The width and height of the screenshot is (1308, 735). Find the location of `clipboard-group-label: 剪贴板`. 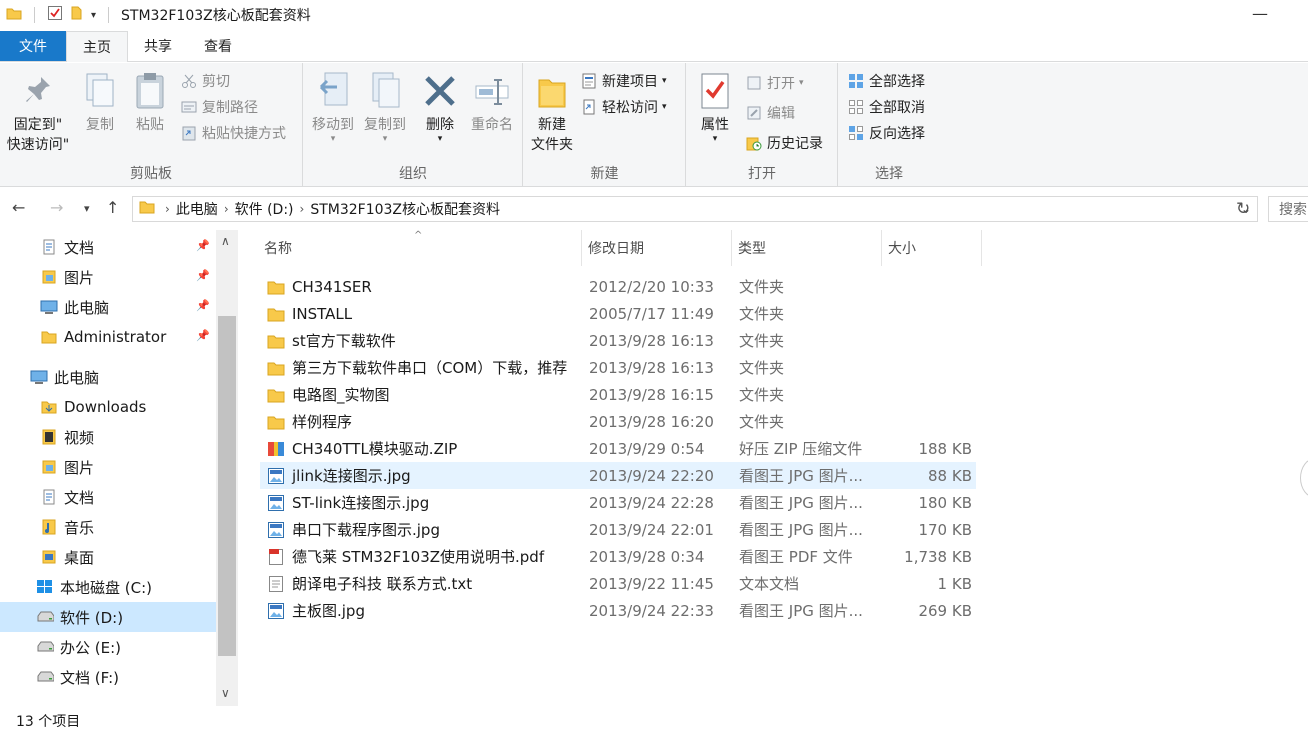

clipboard-group-label: 剪贴板 is located at coordinates (151, 174).